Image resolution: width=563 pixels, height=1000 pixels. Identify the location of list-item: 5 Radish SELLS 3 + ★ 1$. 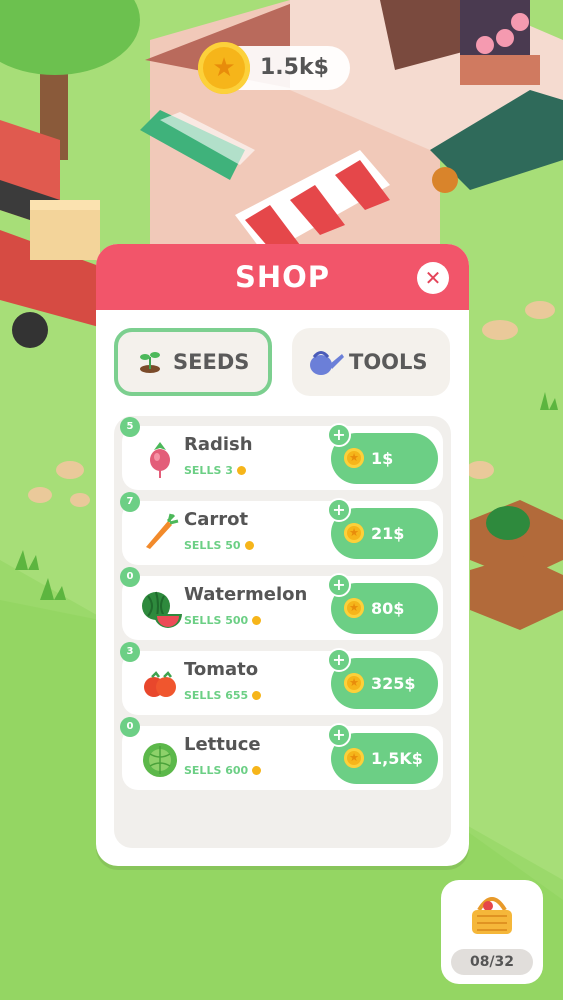
(281, 453).